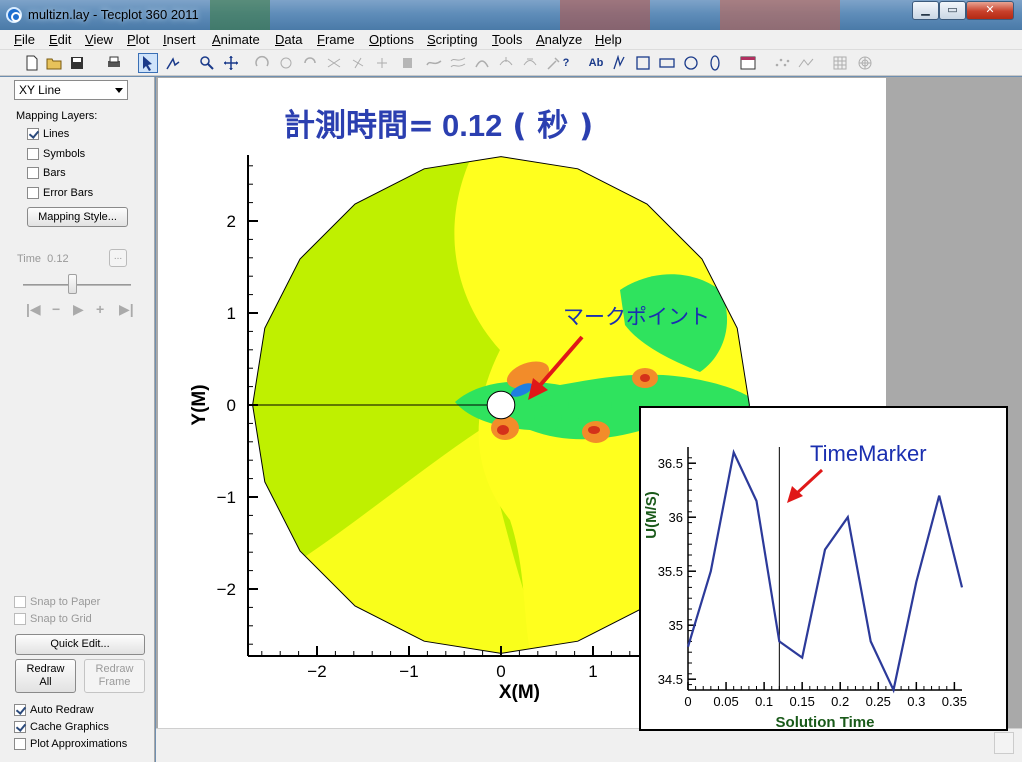 The width and height of the screenshot is (1022, 762). What do you see at coordinates (24, 39) in the screenshot?
I see `menu-file: File` at bounding box center [24, 39].